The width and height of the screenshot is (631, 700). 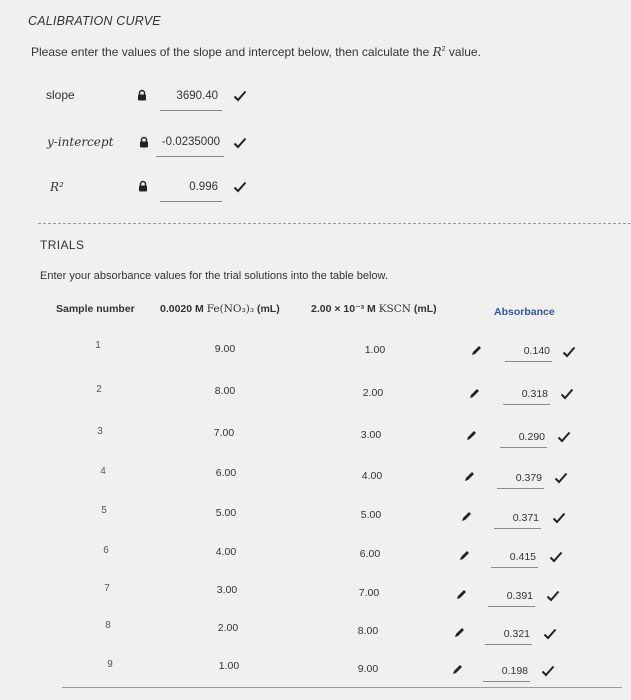 What do you see at coordinates (224, 433) in the screenshot?
I see `fe-volume-cell: 7.00` at bounding box center [224, 433].